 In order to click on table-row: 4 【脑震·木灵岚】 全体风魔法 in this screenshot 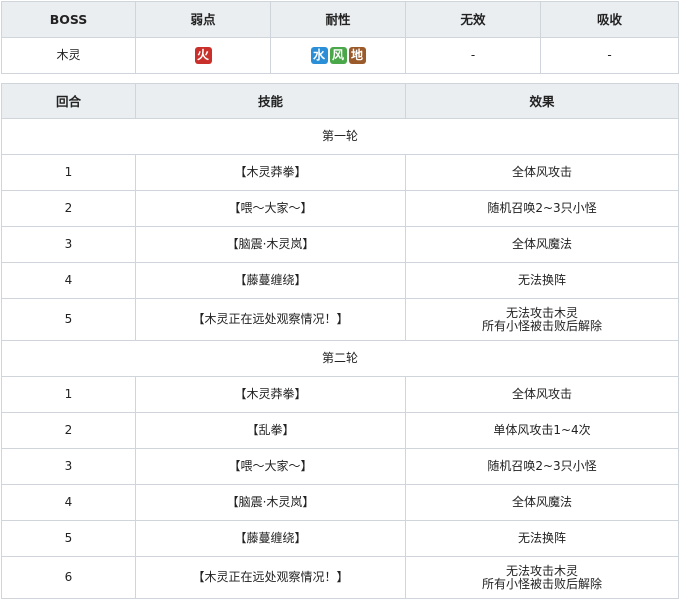, I will do `click(340, 502)`.